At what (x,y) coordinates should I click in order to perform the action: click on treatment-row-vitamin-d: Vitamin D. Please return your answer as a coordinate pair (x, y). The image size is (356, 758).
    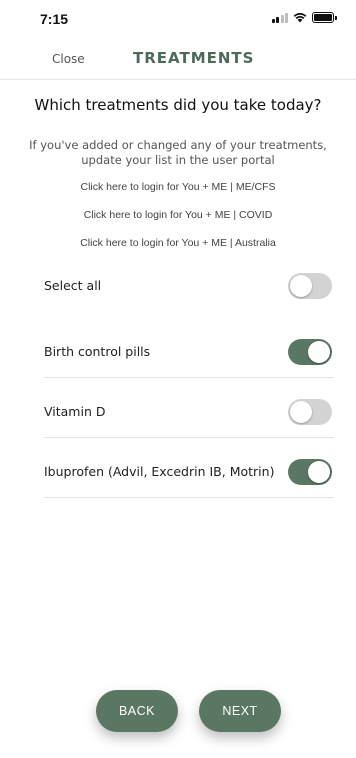
    Looking at the image, I should click on (189, 414).